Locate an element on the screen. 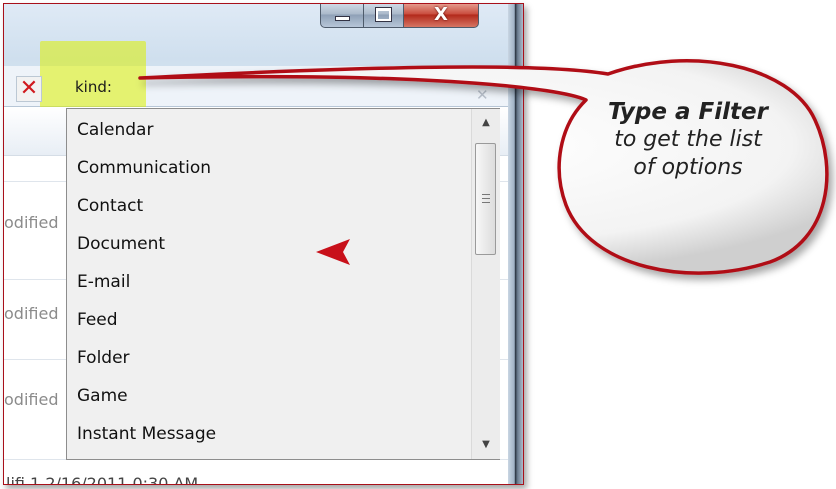 The height and width of the screenshot is (489, 836). callout-title: Type a Filter is located at coordinates (688, 112).